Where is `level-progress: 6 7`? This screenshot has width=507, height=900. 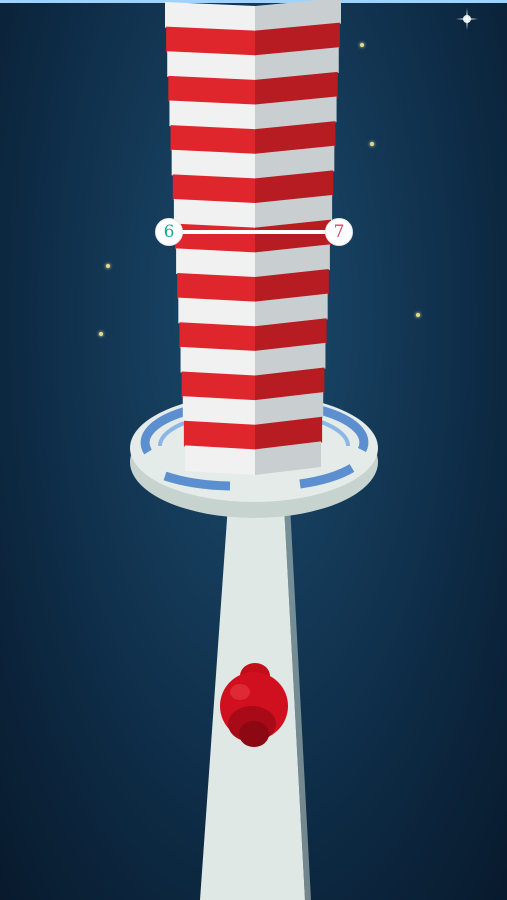 level-progress: 6 7 is located at coordinates (254, 232).